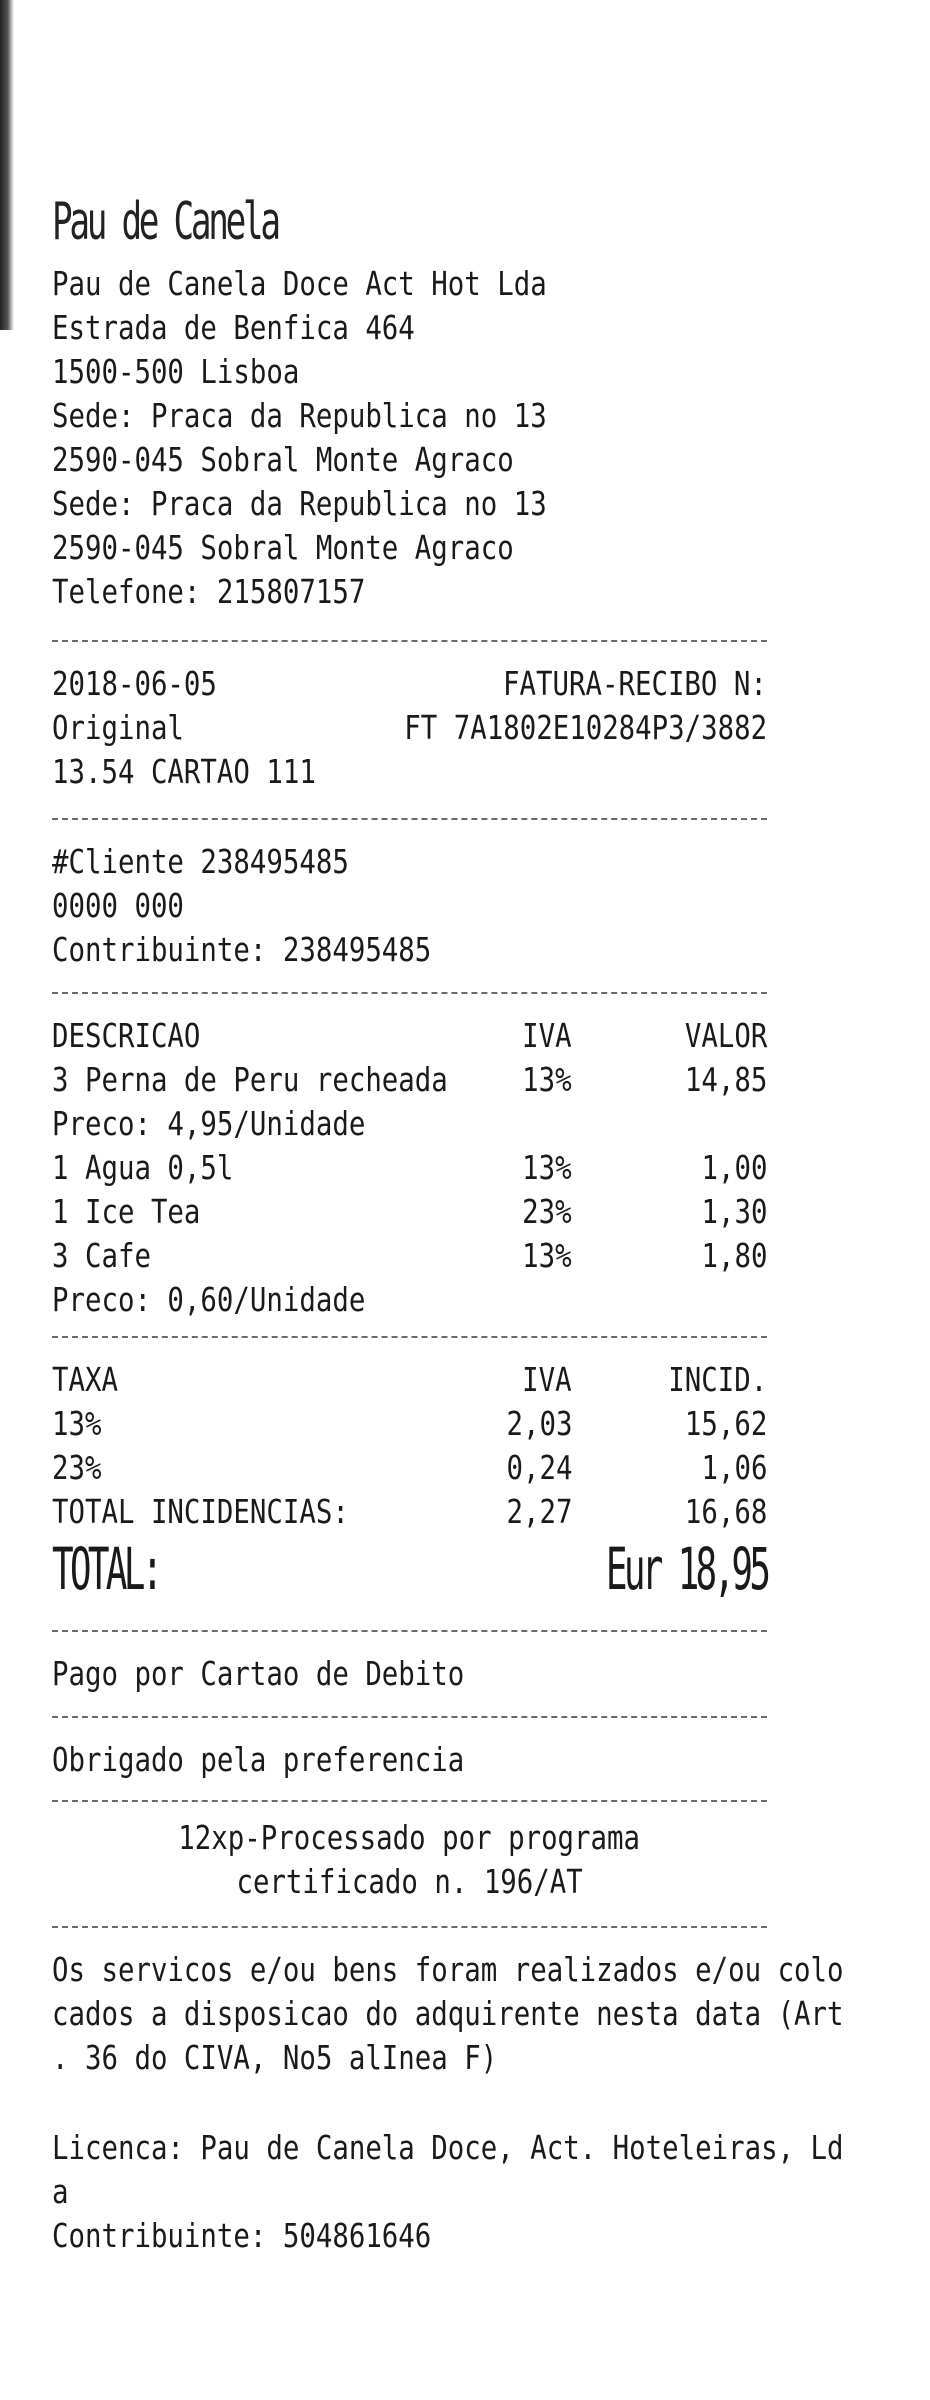 The image size is (930, 2400). Describe the element at coordinates (409, 1424) in the screenshot. I see `tax-row: 13% 2,03 15,62` at that location.